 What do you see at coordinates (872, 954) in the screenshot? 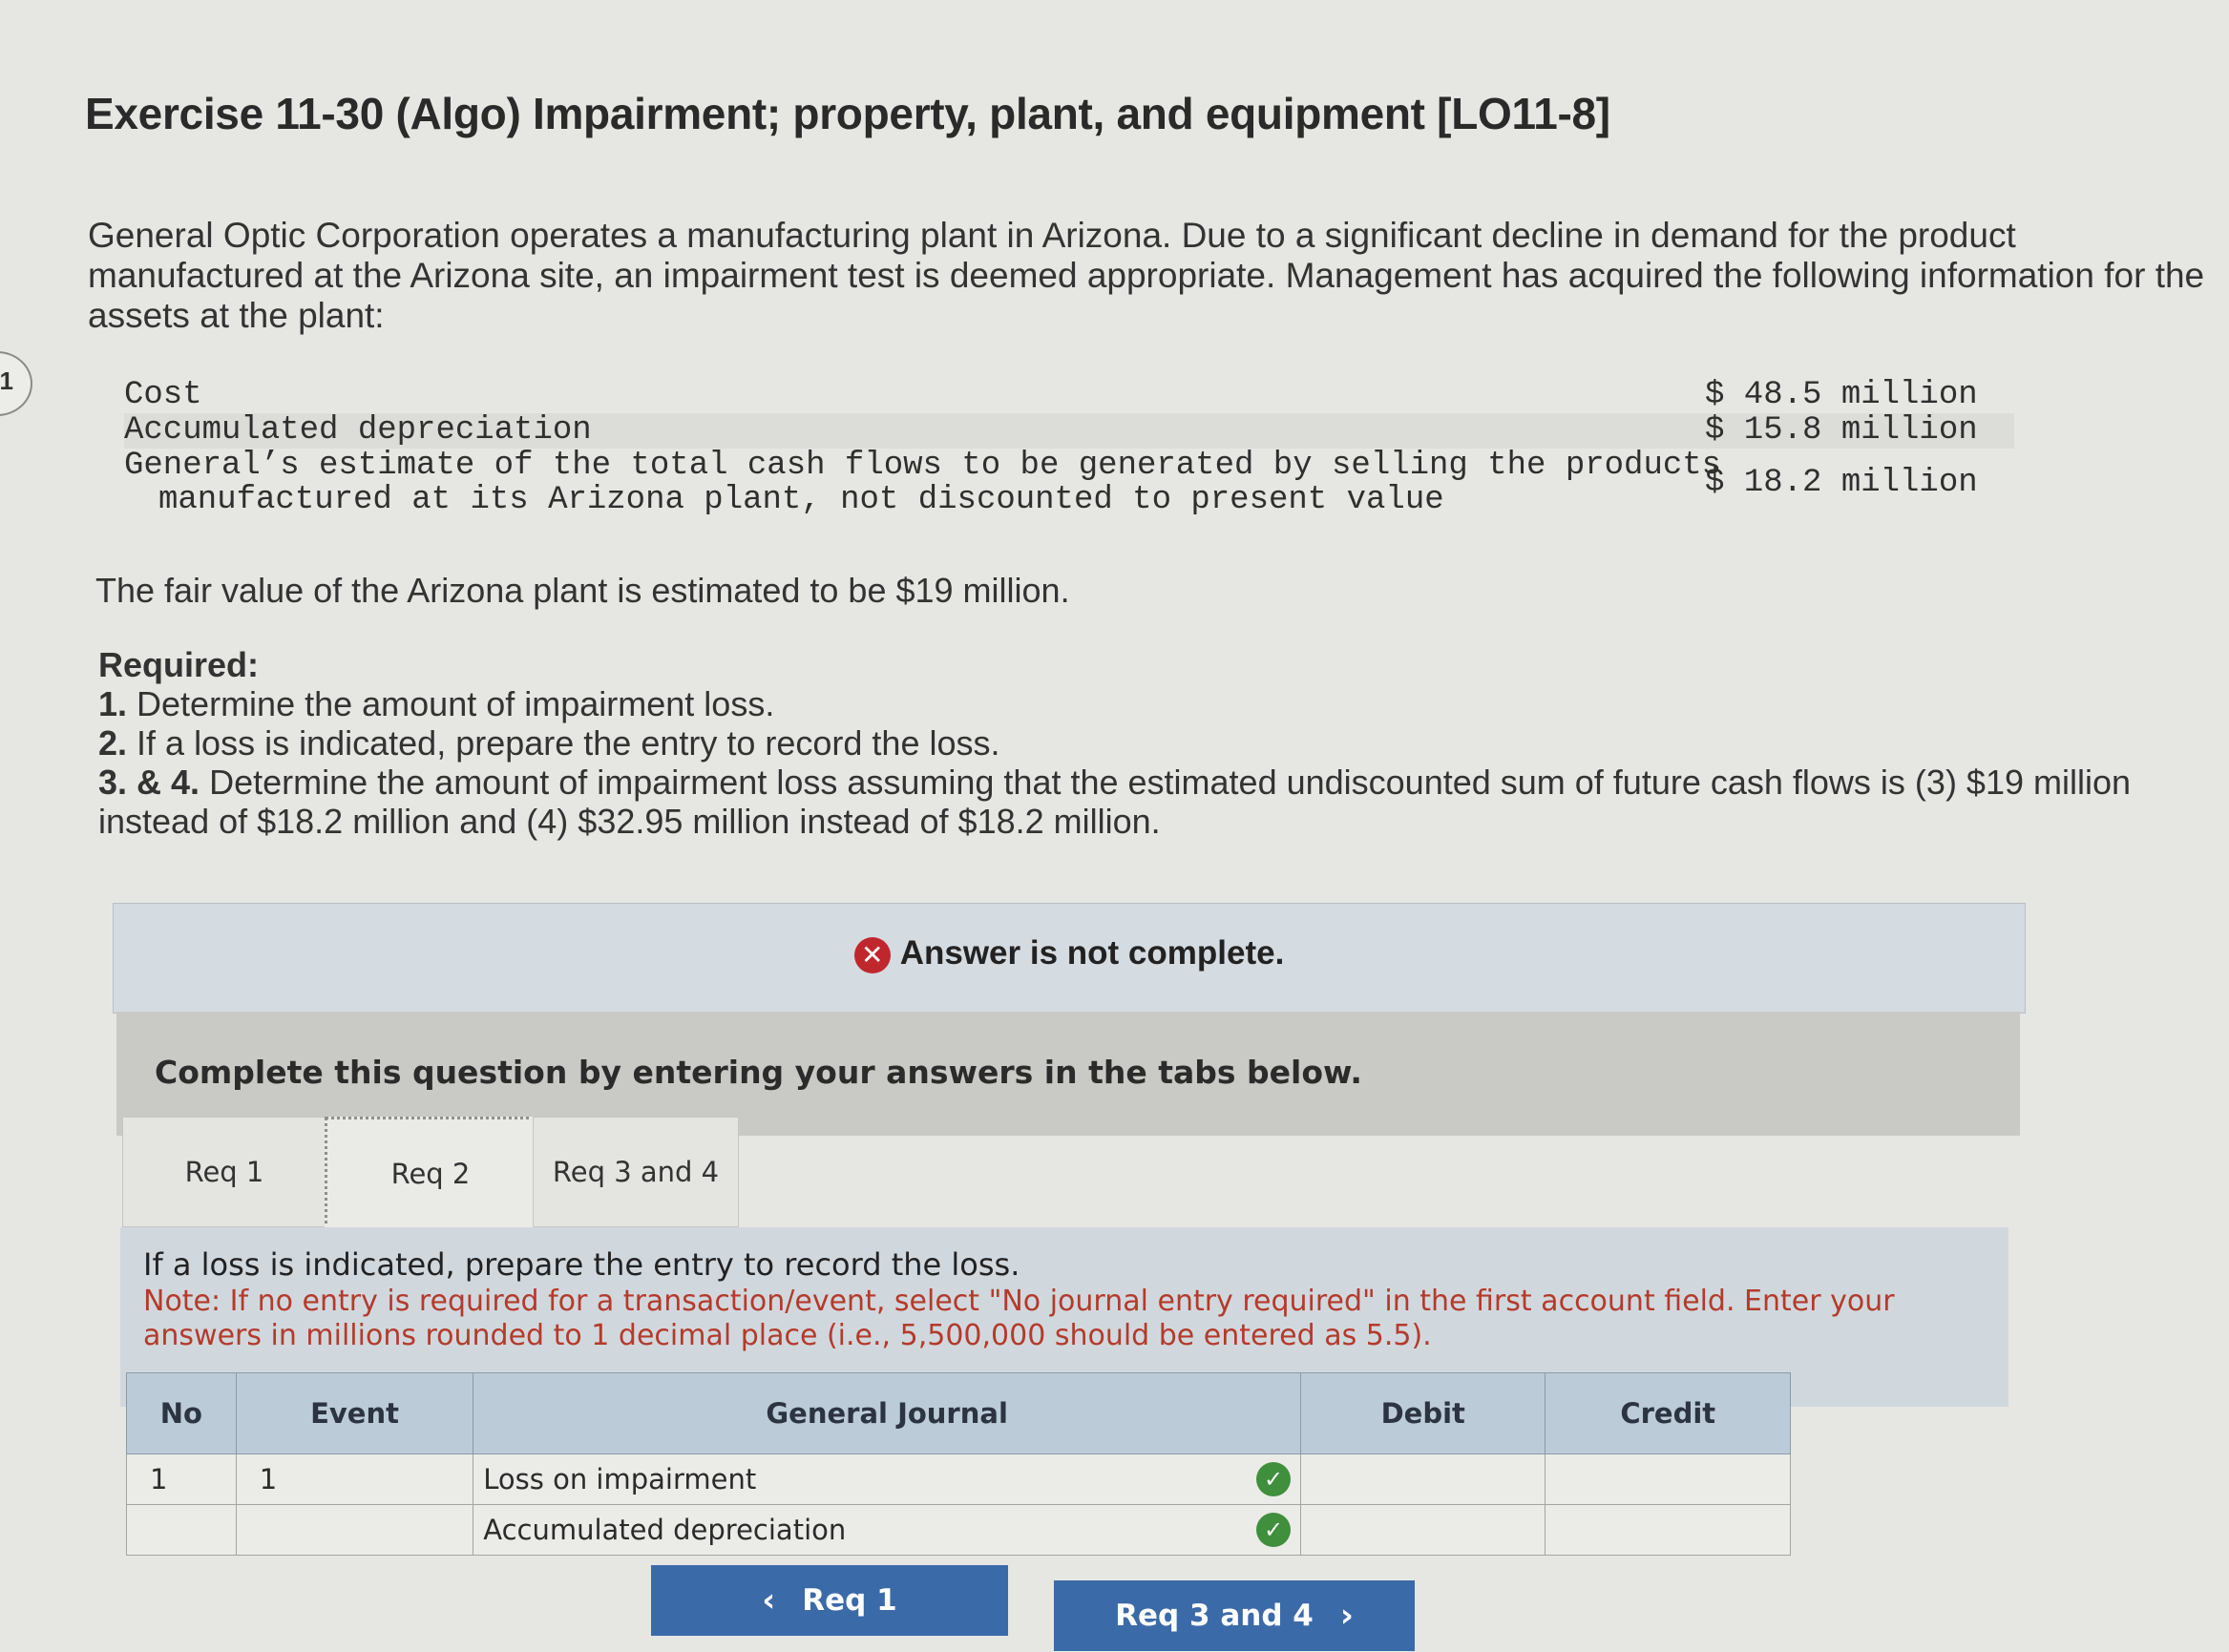
I see `x-circle-icon: ✕` at bounding box center [872, 954].